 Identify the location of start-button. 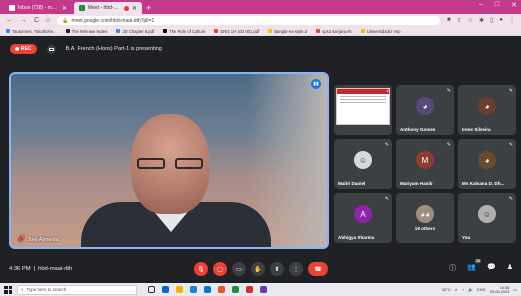
(8, 289).